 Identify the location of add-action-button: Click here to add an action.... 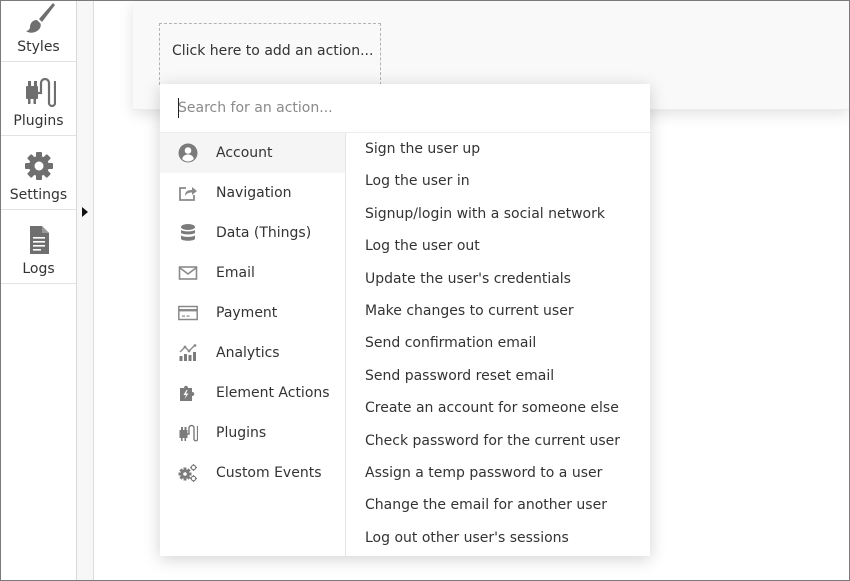
(270, 54).